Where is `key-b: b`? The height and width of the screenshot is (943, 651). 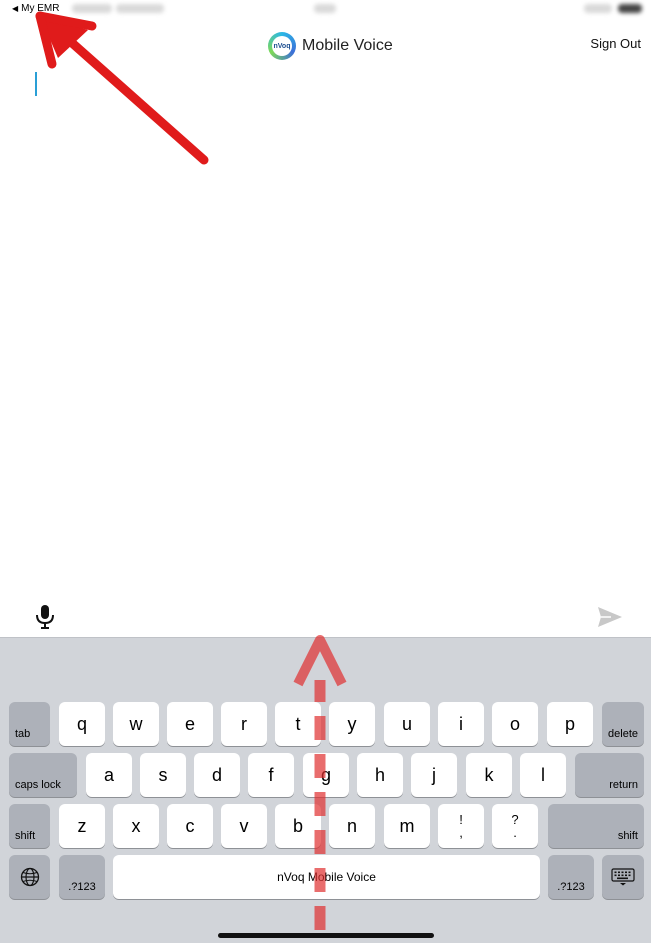 key-b: b is located at coordinates (298, 826).